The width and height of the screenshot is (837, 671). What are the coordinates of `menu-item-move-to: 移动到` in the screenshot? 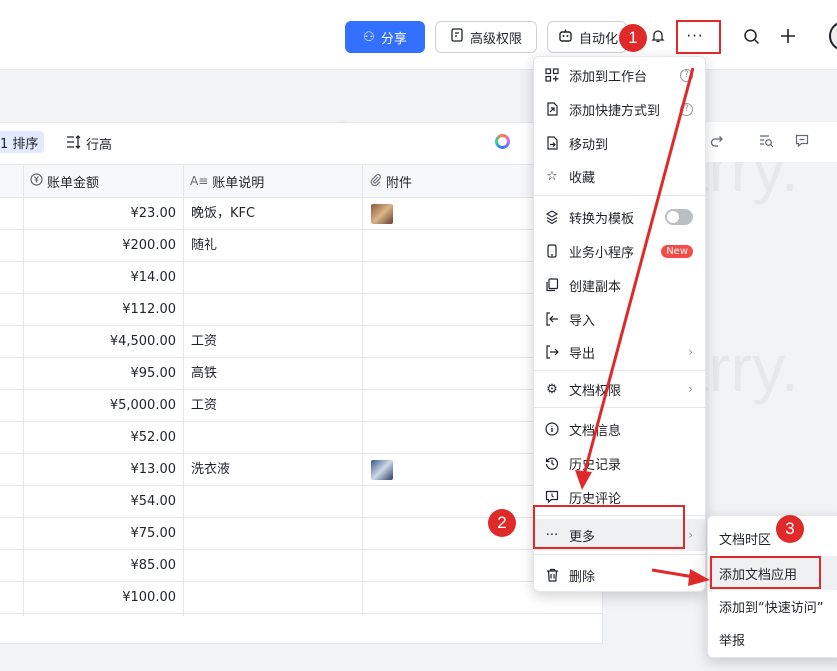 It's located at (619, 143).